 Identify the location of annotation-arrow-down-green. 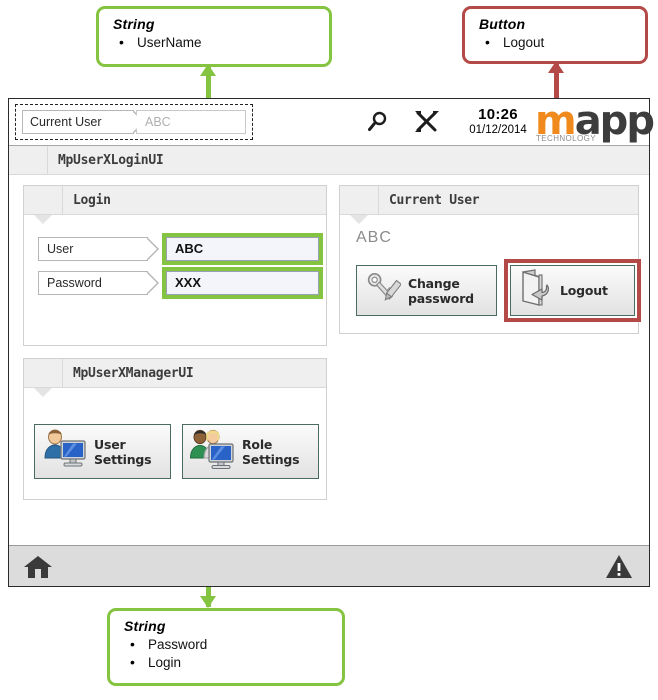
(208, 602).